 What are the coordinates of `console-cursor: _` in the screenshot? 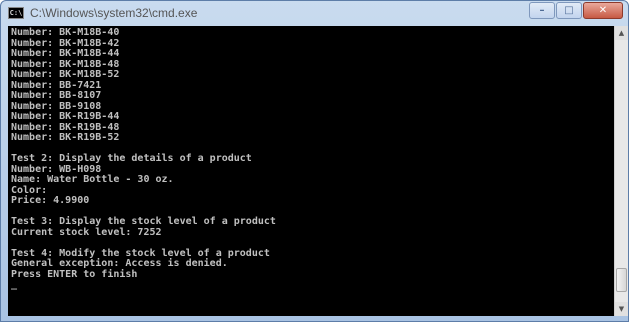 It's located at (14, 284).